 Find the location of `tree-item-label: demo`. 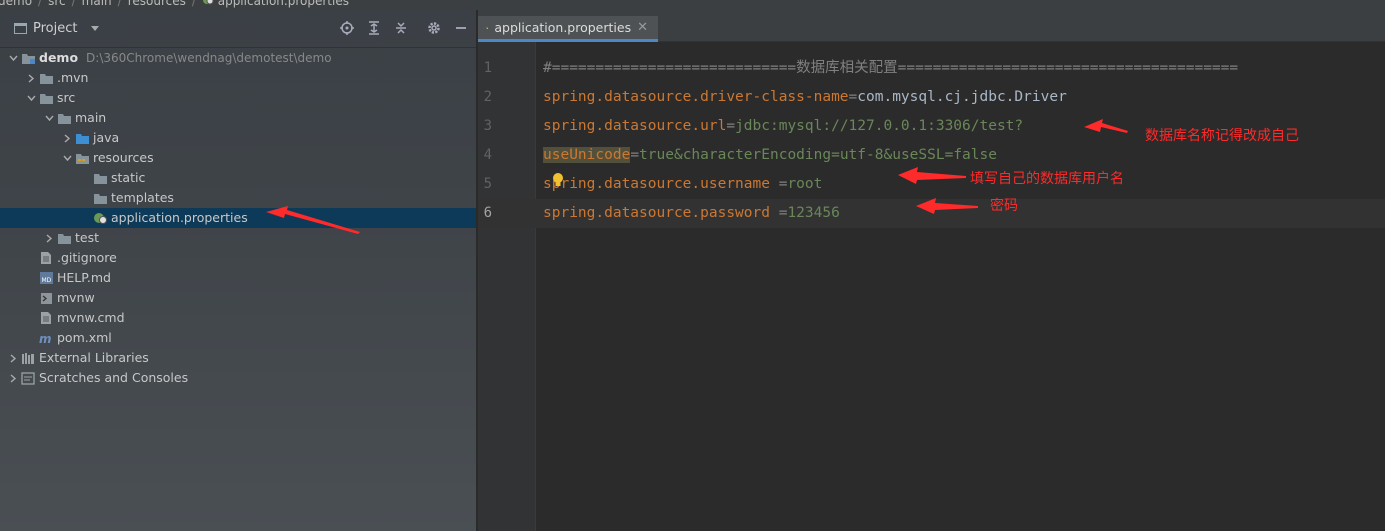

tree-item-label: demo is located at coordinates (59, 57).